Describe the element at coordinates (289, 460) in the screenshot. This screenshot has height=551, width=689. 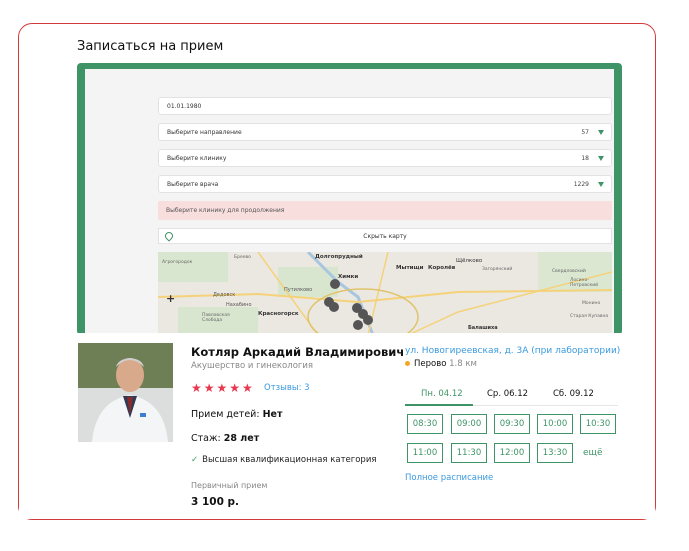
I see `qualification-text: Высшая квалификационная категория` at that location.